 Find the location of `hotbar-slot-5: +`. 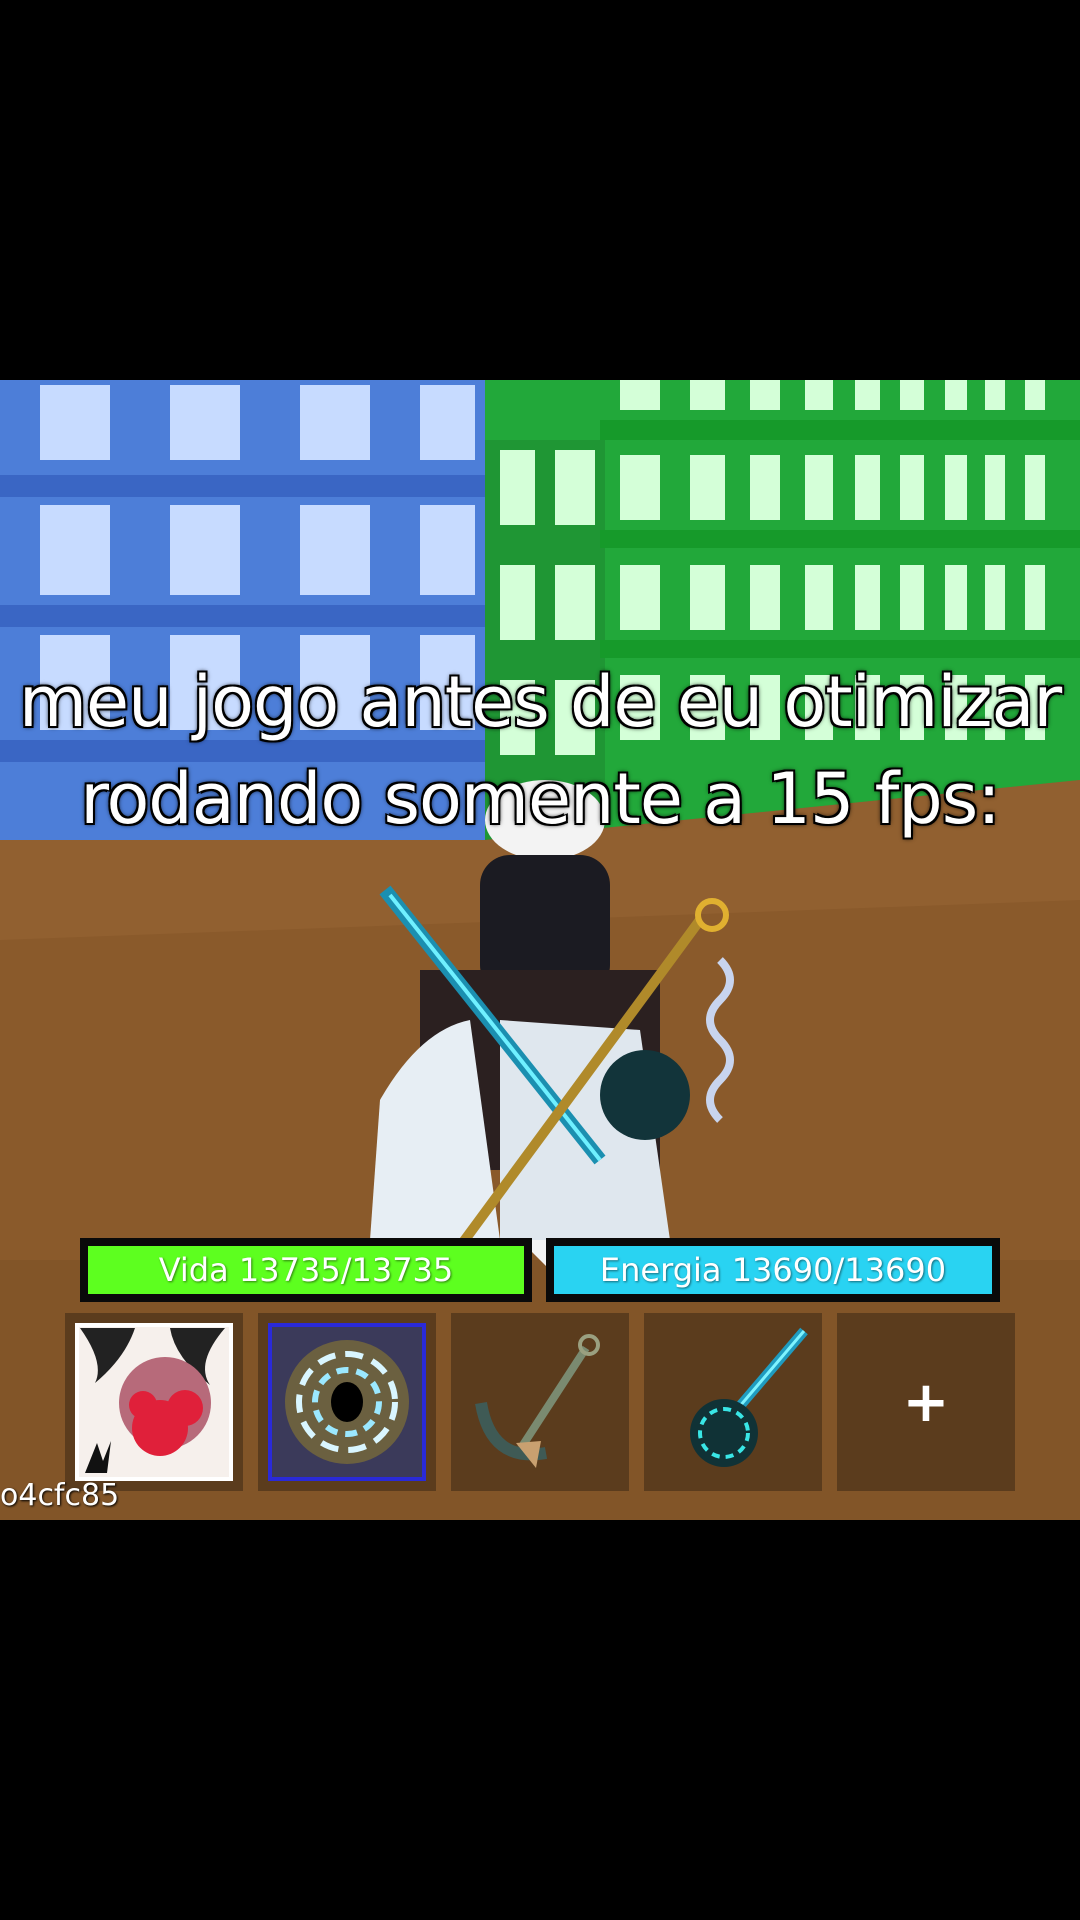

hotbar-slot-5: + is located at coordinates (926, 1402).